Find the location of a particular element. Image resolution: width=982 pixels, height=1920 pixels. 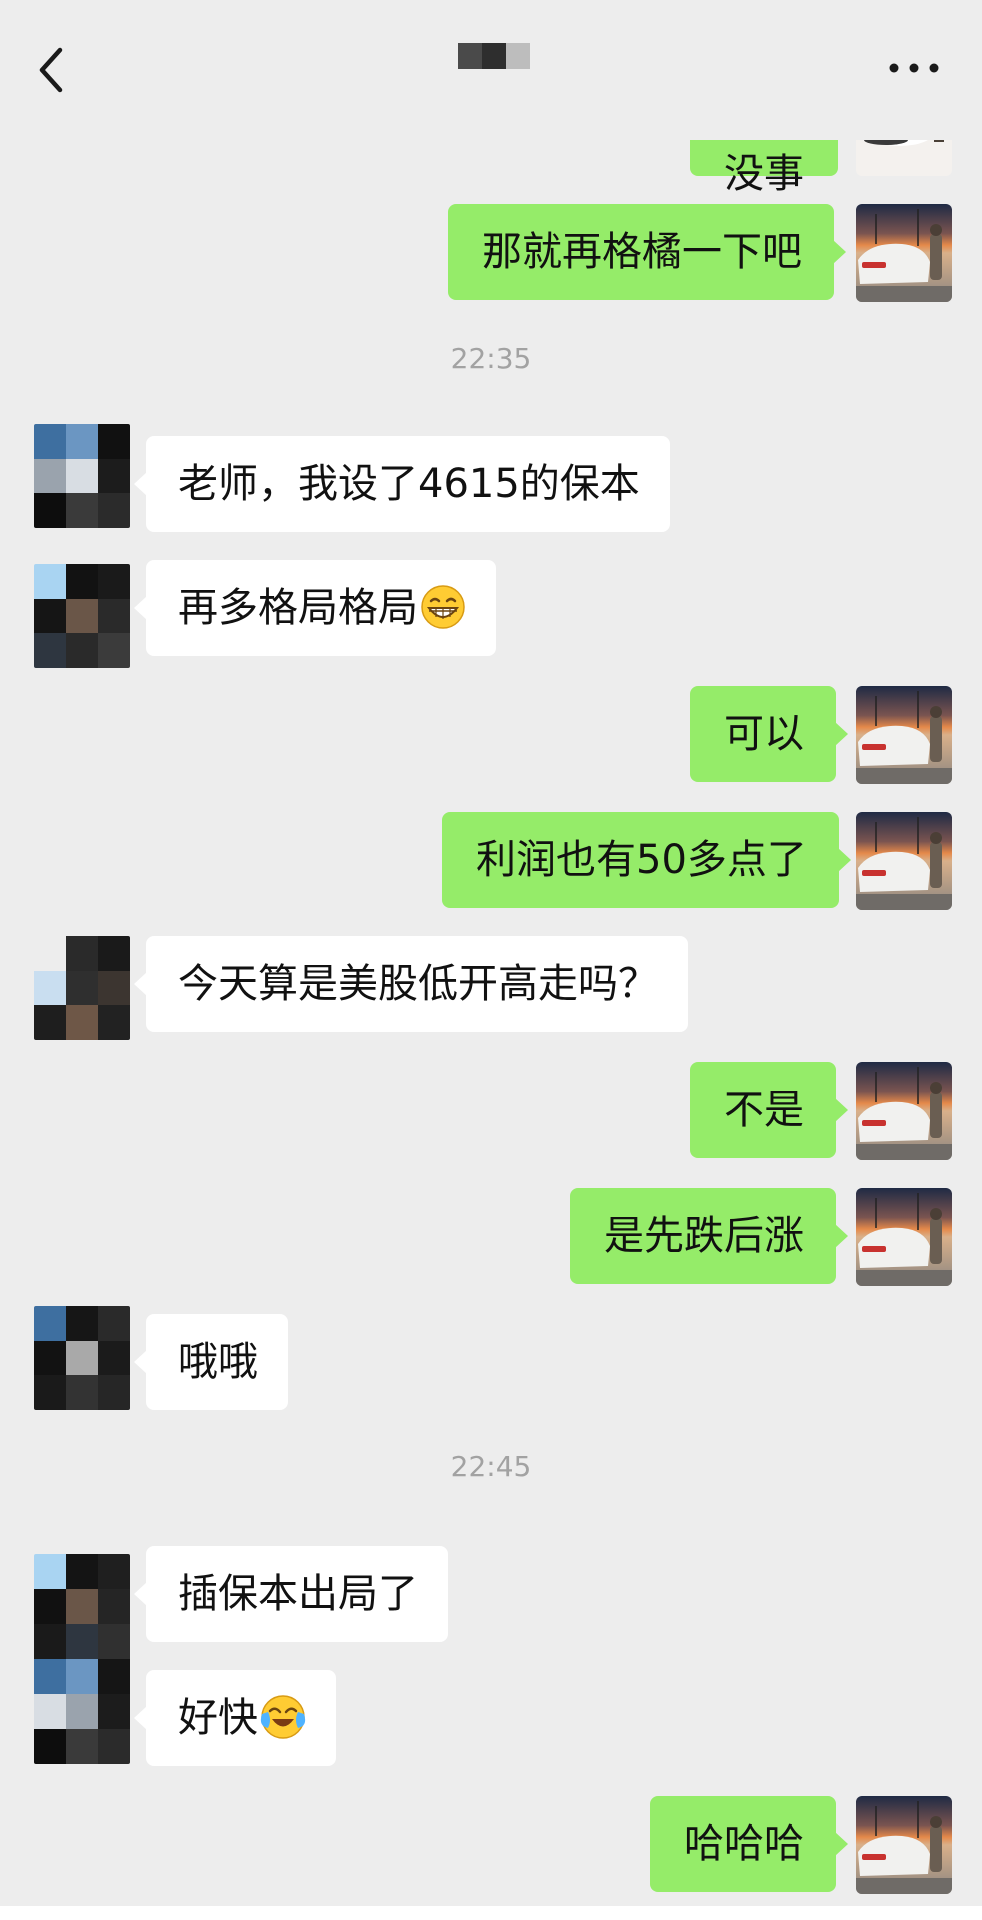

chat-header is located at coordinates (491, 70).